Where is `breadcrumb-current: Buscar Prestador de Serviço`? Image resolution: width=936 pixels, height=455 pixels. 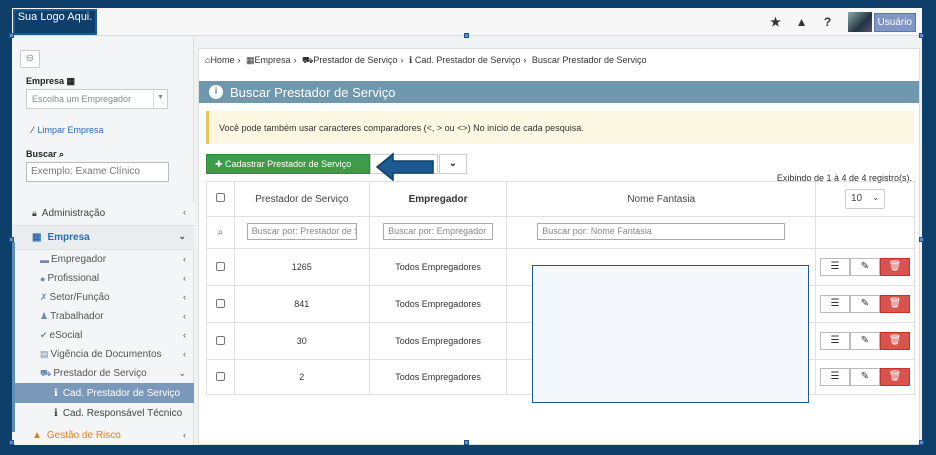
breadcrumb-current: Buscar Prestador de Serviço is located at coordinates (589, 60).